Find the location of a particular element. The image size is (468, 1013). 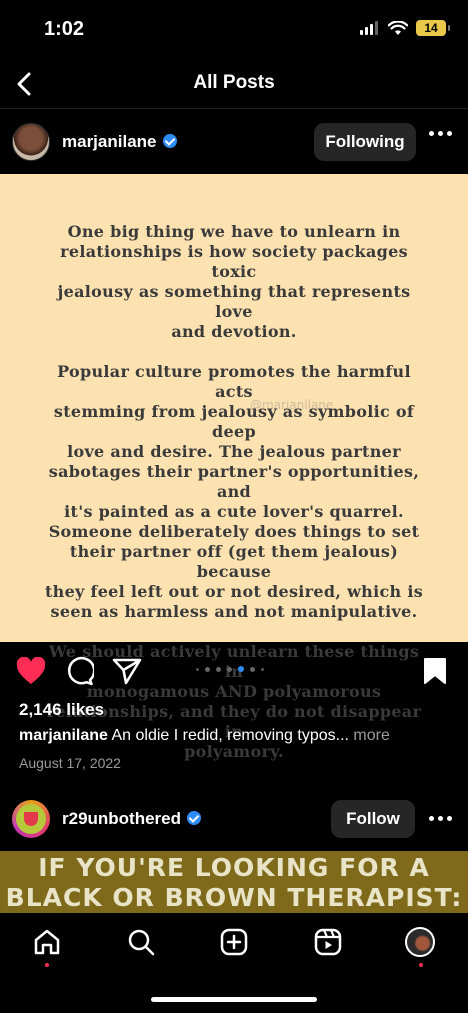

status-icons: 14 is located at coordinates (405, 28).